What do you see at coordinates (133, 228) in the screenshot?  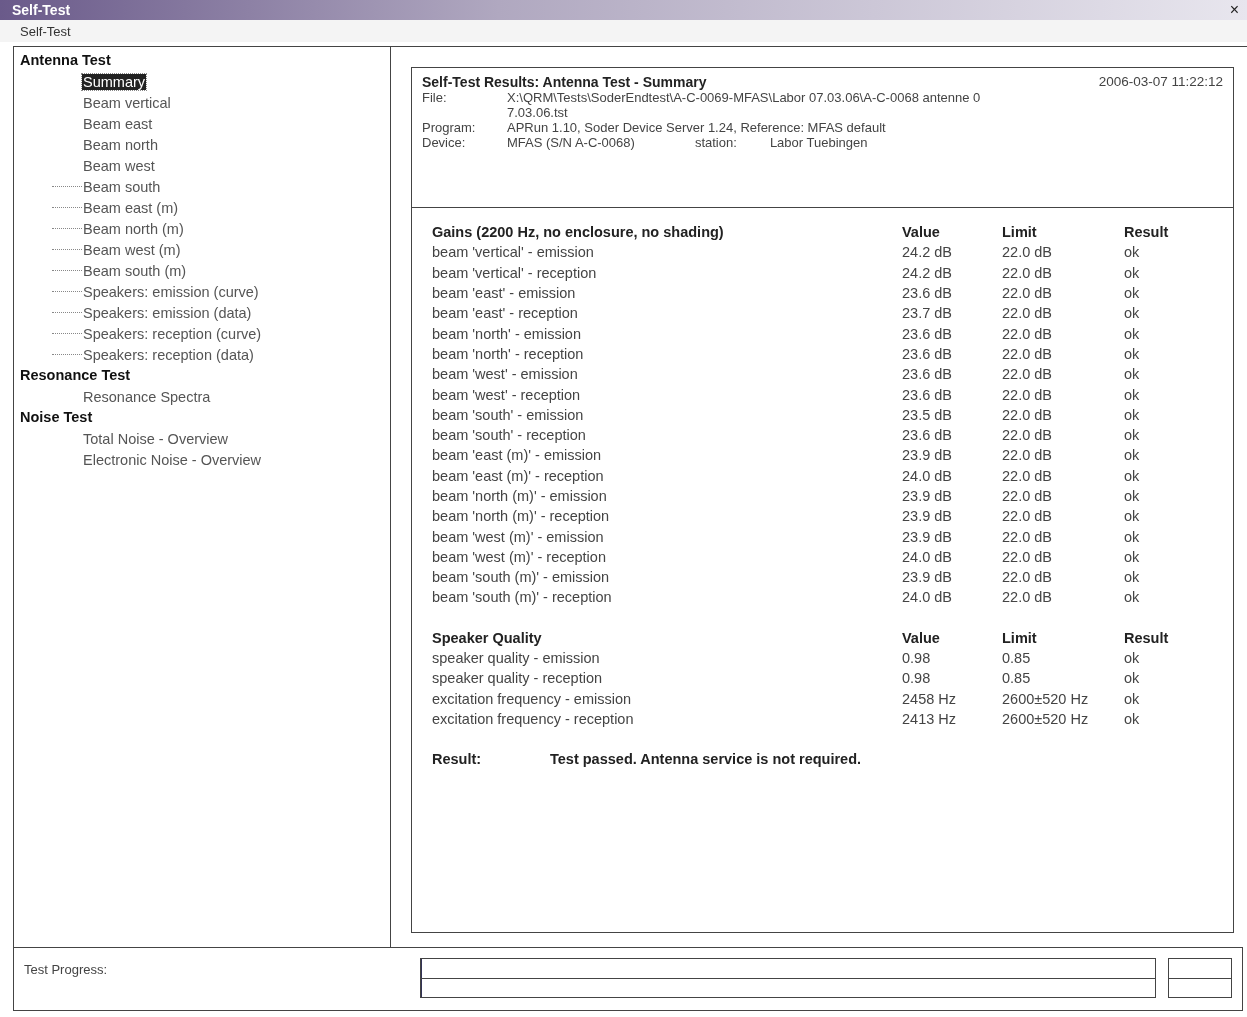 I see `tree-item: Beam north (m)` at bounding box center [133, 228].